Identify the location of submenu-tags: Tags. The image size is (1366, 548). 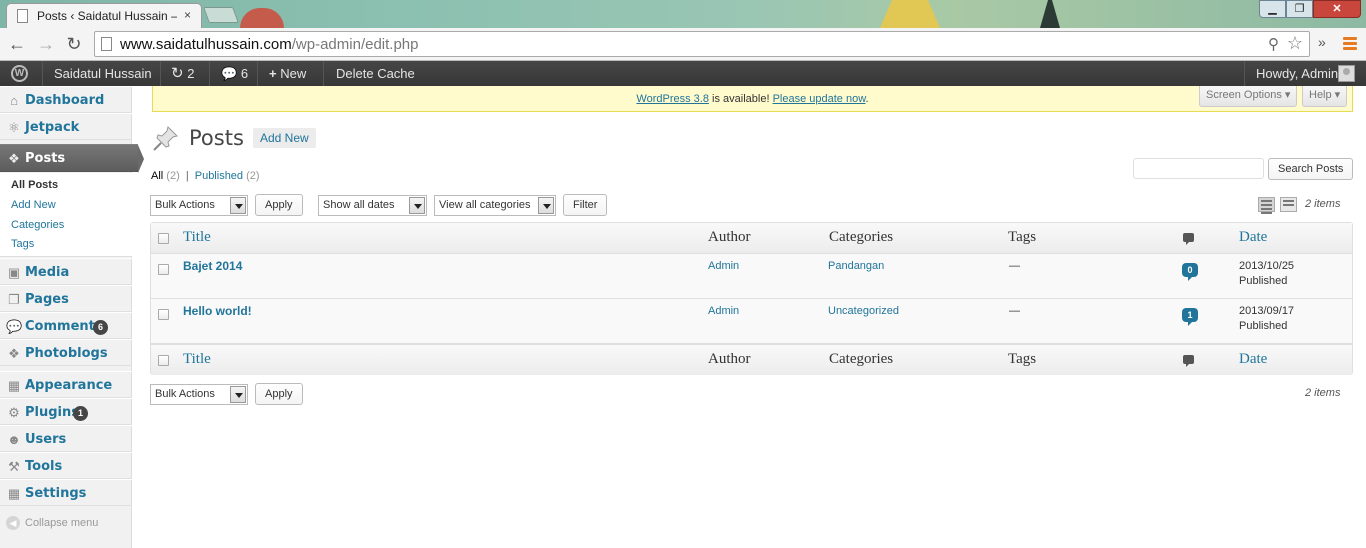
(22, 244).